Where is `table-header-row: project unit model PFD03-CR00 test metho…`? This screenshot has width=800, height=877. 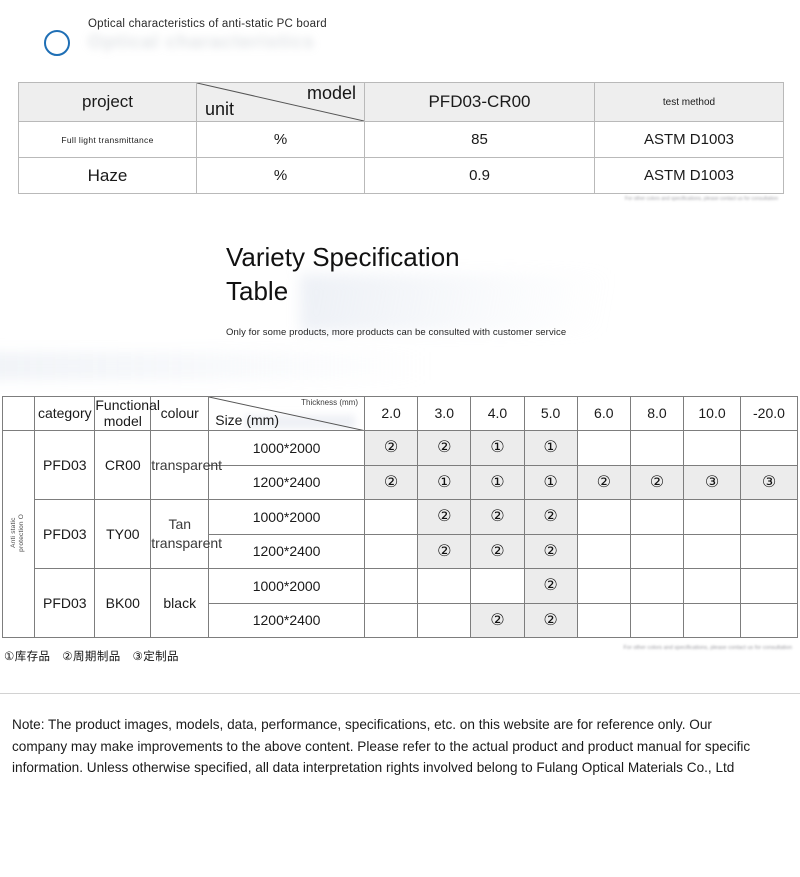
table-header-row: project unit model PFD03-CR00 test metho… is located at coordinates (401, 102).